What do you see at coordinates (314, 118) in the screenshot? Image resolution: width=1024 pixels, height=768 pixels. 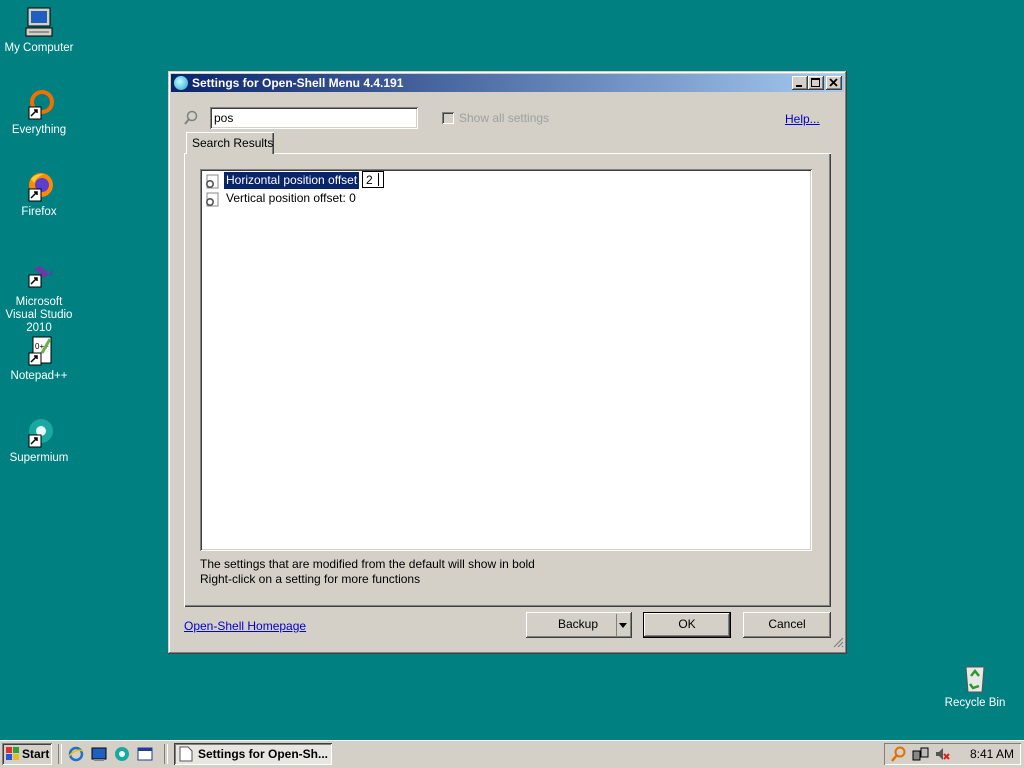 I see `search-input` at bounding box center [314, 118].